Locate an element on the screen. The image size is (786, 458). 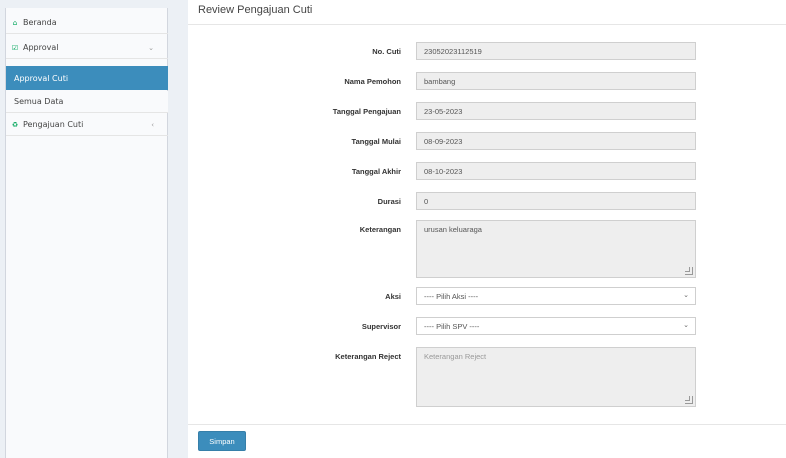
label-durasi: Durasi is located at coordinates (389, 201).